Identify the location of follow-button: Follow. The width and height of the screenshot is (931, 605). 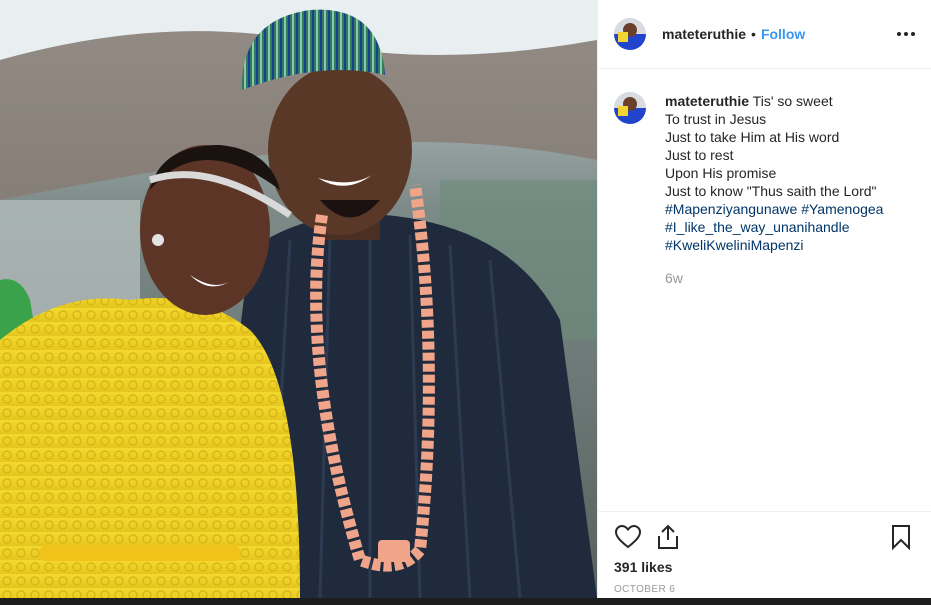
(783, 34).